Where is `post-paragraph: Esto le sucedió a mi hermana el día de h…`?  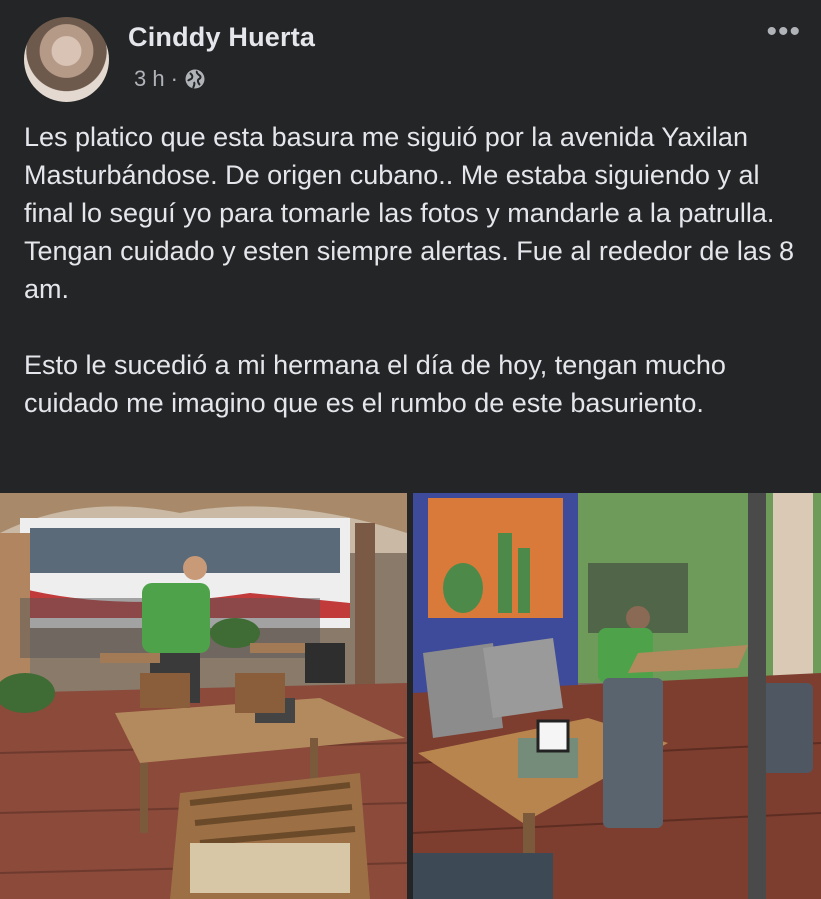
post-paragraph: Esto le sucedió a mi hermana el día de h… is located at coordinates (375, 384).